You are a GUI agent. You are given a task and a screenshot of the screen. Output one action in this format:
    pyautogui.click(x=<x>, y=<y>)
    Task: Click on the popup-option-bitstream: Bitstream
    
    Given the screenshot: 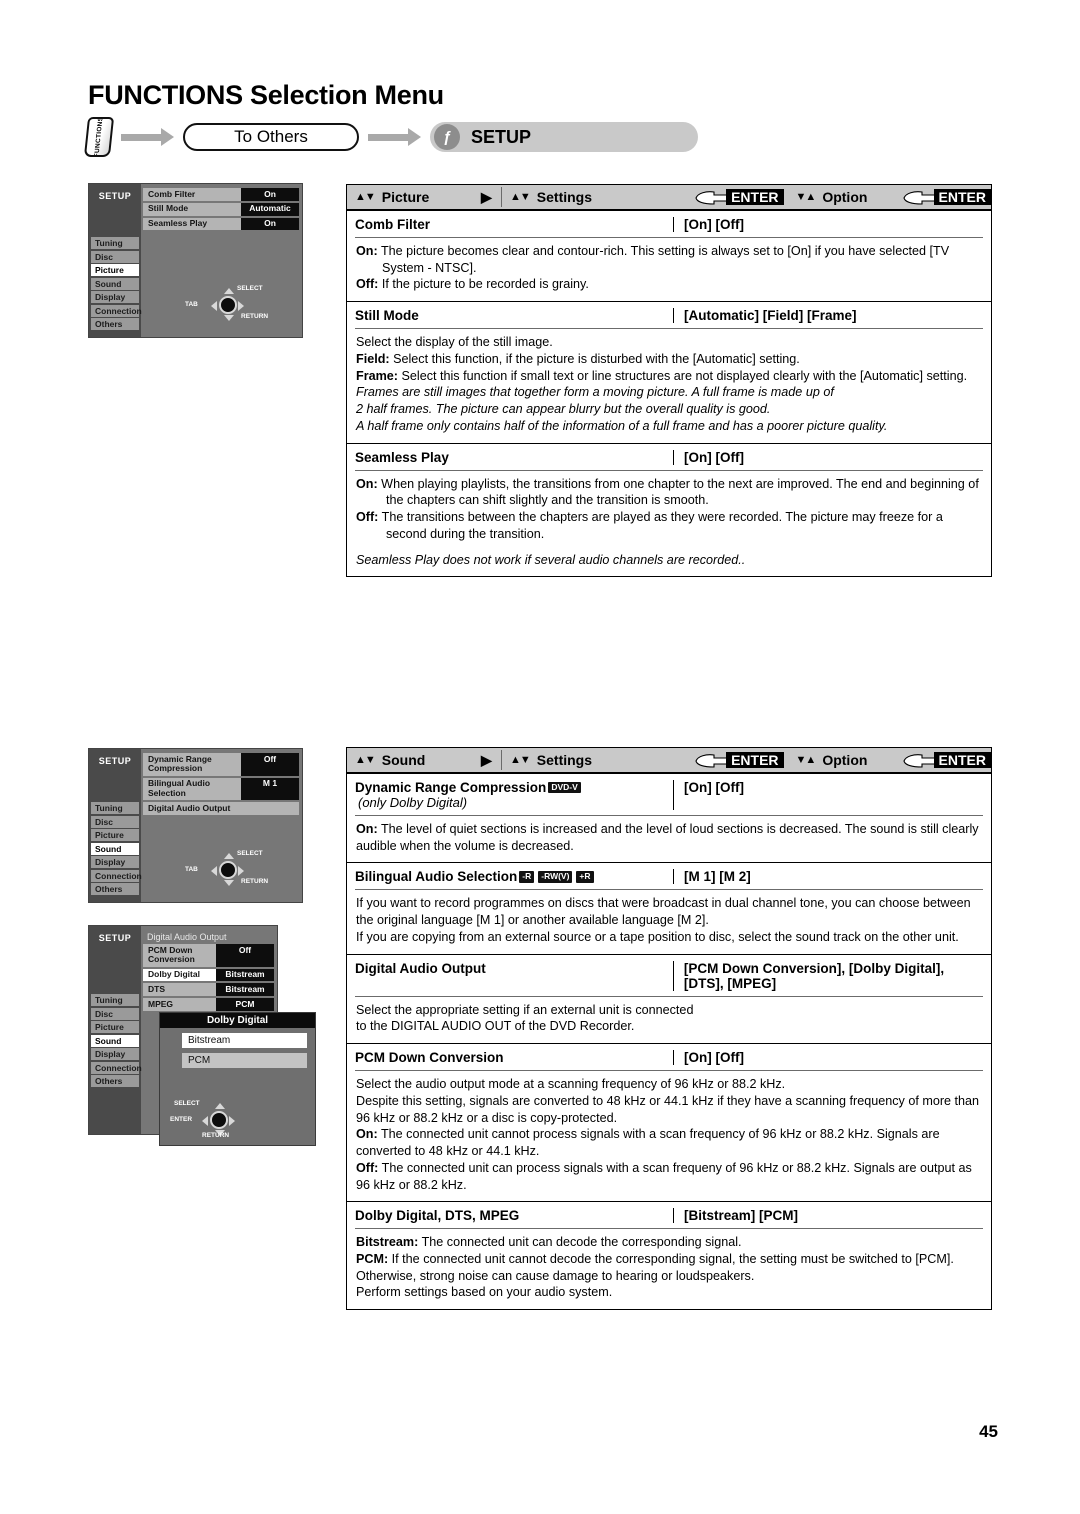 What is the action you would take?
    pyautogui.click(x=244, y=1040)
    